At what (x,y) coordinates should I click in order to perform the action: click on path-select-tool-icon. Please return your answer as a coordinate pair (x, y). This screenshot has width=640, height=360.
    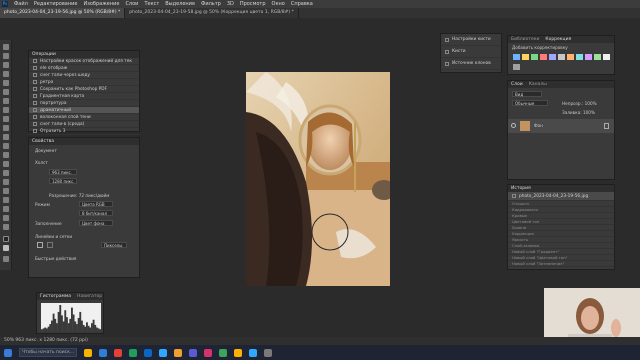
    Looking at the image, I should click on (6, 200).